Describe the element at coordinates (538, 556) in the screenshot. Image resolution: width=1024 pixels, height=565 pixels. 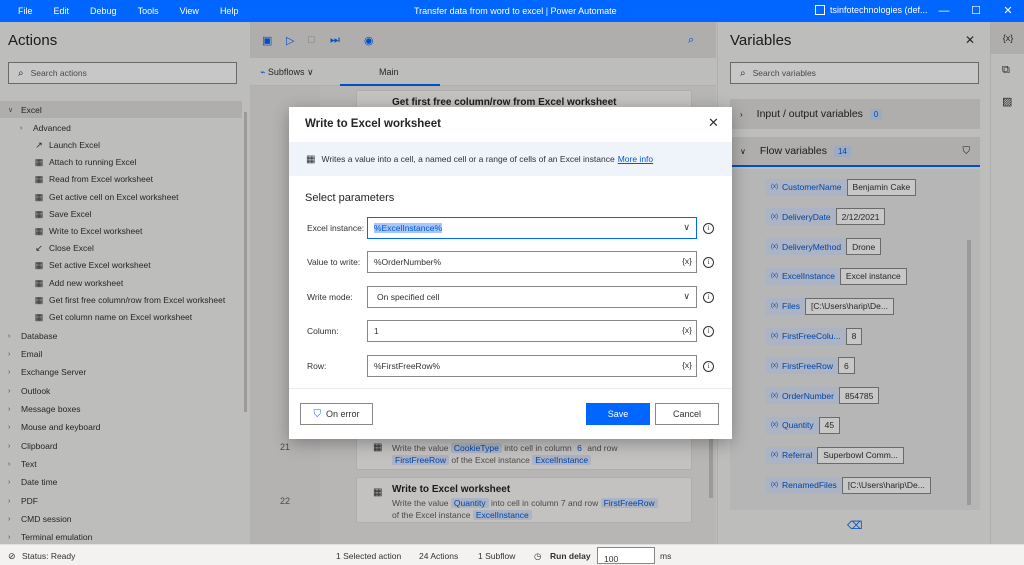
I see `clock-icon: ◷` at that location.